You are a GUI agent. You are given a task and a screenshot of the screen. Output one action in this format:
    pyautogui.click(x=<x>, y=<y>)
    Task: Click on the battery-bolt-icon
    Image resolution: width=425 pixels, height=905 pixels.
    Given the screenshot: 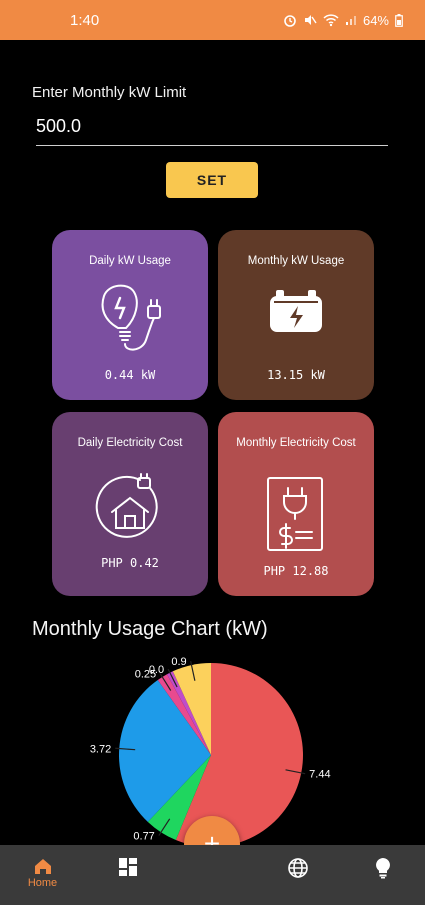 What is the action you would take?
    pyautogui.click(x=296, y=311)
    